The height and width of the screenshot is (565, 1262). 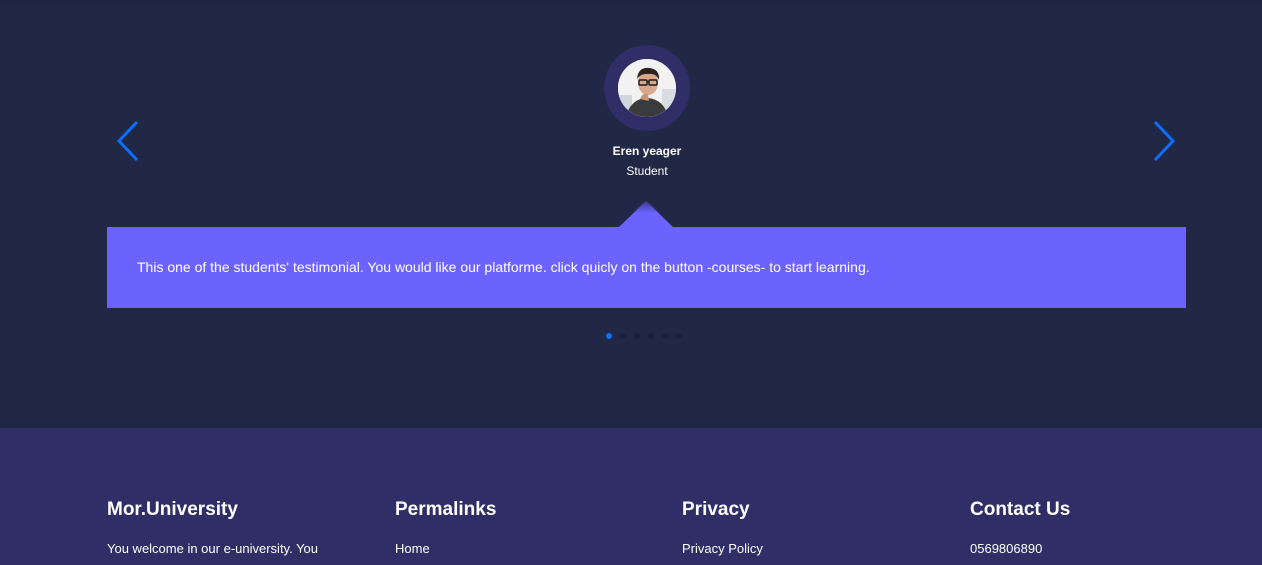 What do you see at coordinates (213, 548) in the screenshot?
I see `footer-about-text: You welcome in our e-university. You` at bounding box center [213, 548].